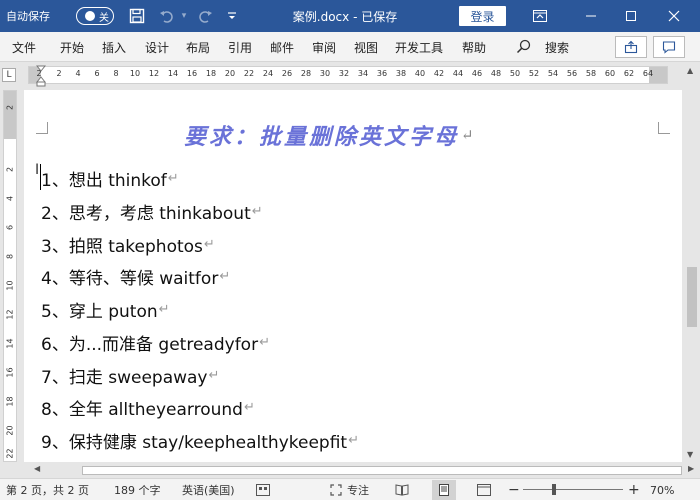  What do you see at coordinates (631, 16) in the screenshot?
I see `maximize-icon` at bounding box center [631, 16].